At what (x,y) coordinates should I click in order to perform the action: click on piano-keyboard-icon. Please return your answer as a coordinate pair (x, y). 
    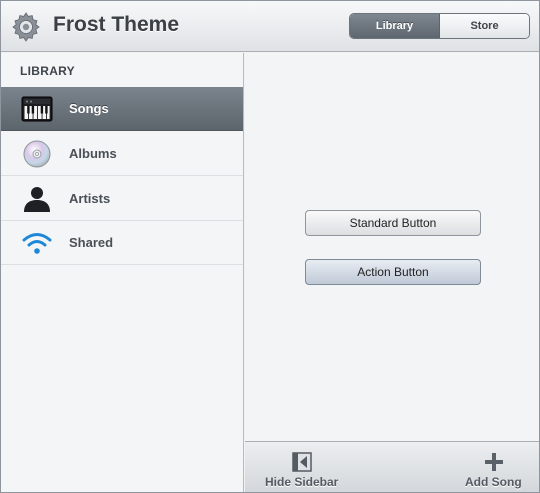
    Looking at the image, I should click on (37, 109).